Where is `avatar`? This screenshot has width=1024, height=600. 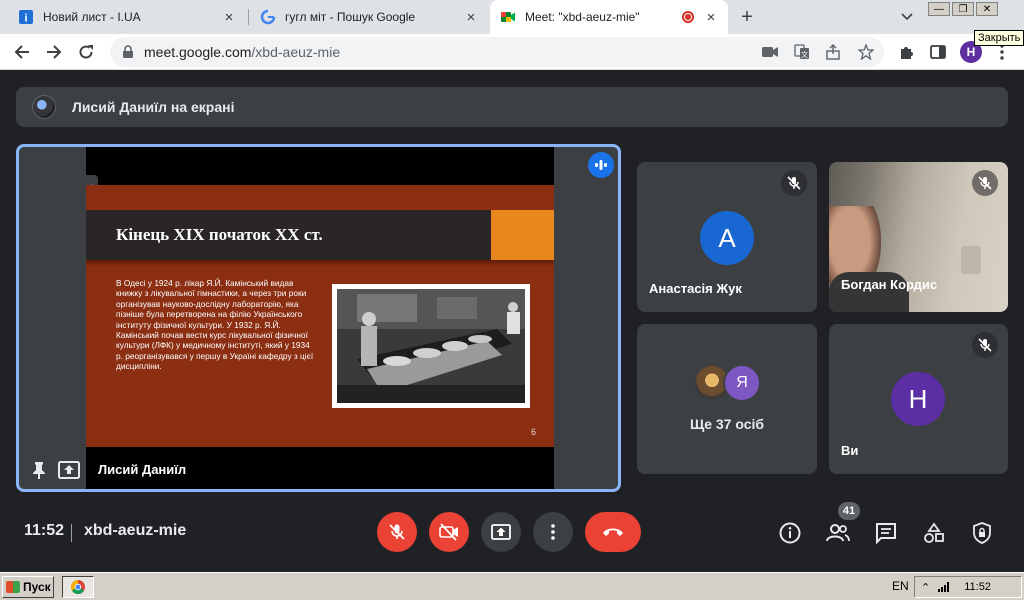
avatar is located at coordinates (44, 107).